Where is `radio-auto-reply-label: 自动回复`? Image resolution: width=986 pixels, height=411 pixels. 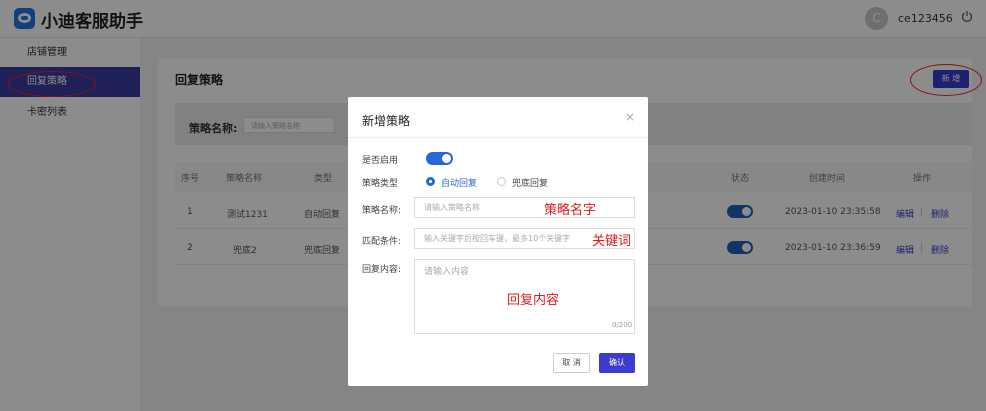
radio-auto-reply-label: 自动回复 is located at coordinates (459, 182).